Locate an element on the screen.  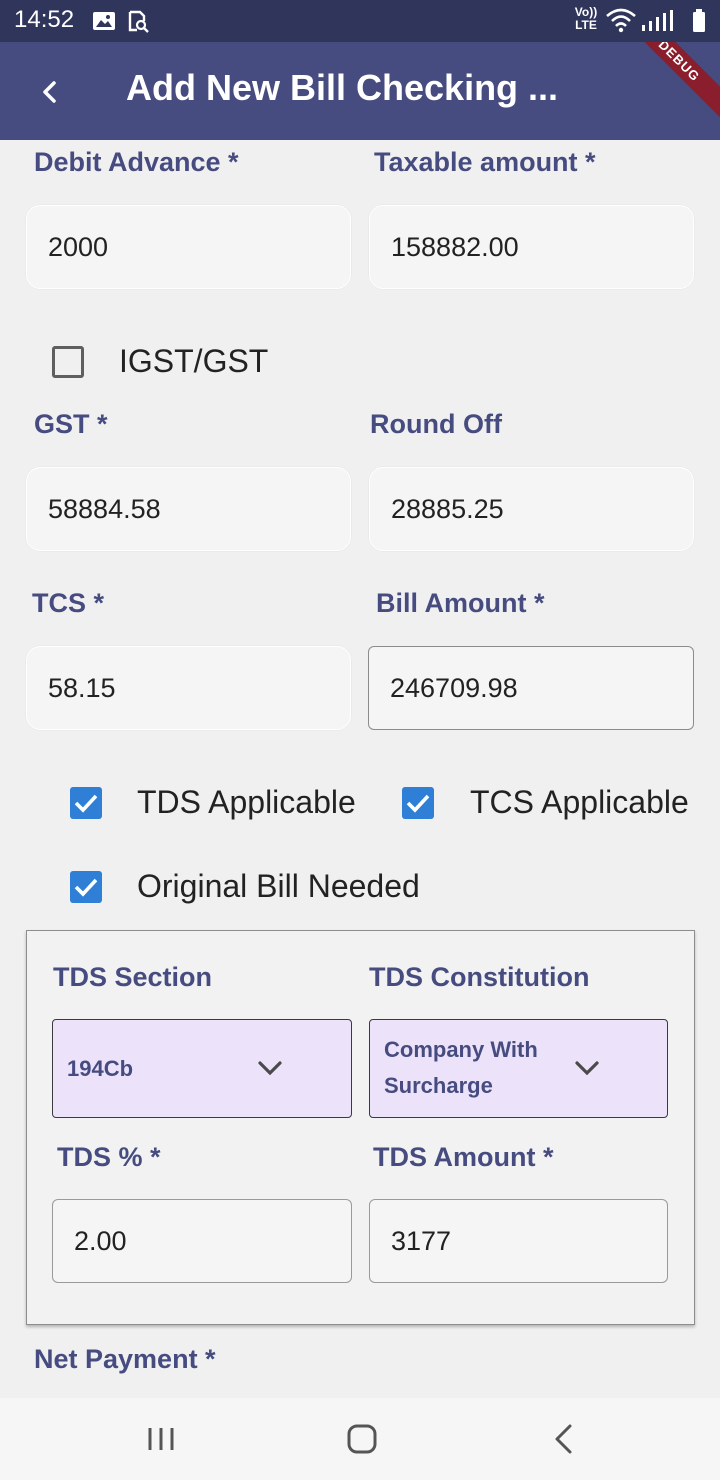
tcs-applicable-label: TCS Applicable is located at coordinates (579, 802).